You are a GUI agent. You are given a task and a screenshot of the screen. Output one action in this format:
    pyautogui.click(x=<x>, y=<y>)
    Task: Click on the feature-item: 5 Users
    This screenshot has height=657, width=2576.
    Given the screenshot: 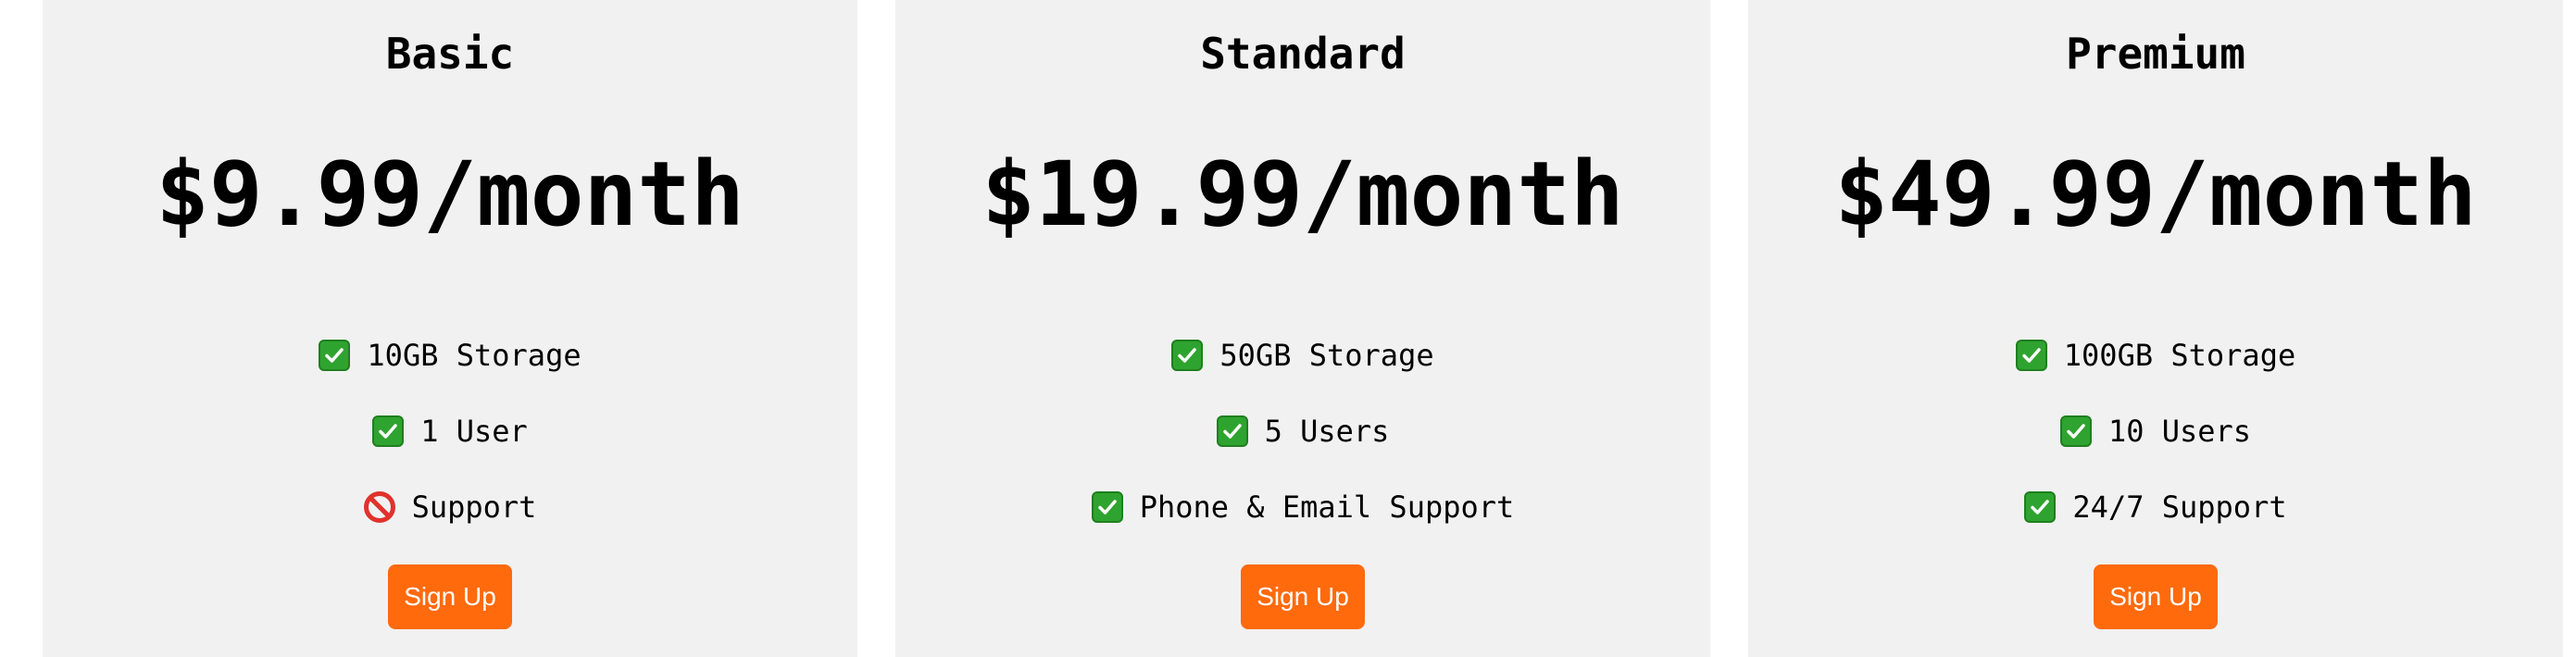 What is the action you would take?
    pyautogui.click(x=1302, y=431)
    